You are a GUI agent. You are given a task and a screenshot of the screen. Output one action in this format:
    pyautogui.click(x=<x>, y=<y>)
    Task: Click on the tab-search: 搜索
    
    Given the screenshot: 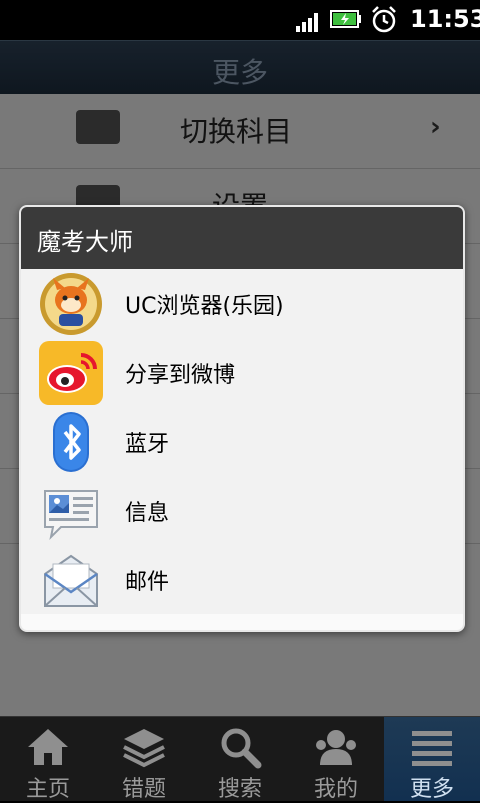 What is the action you would take?
    pyautogui.click(x=240, y=759)
    